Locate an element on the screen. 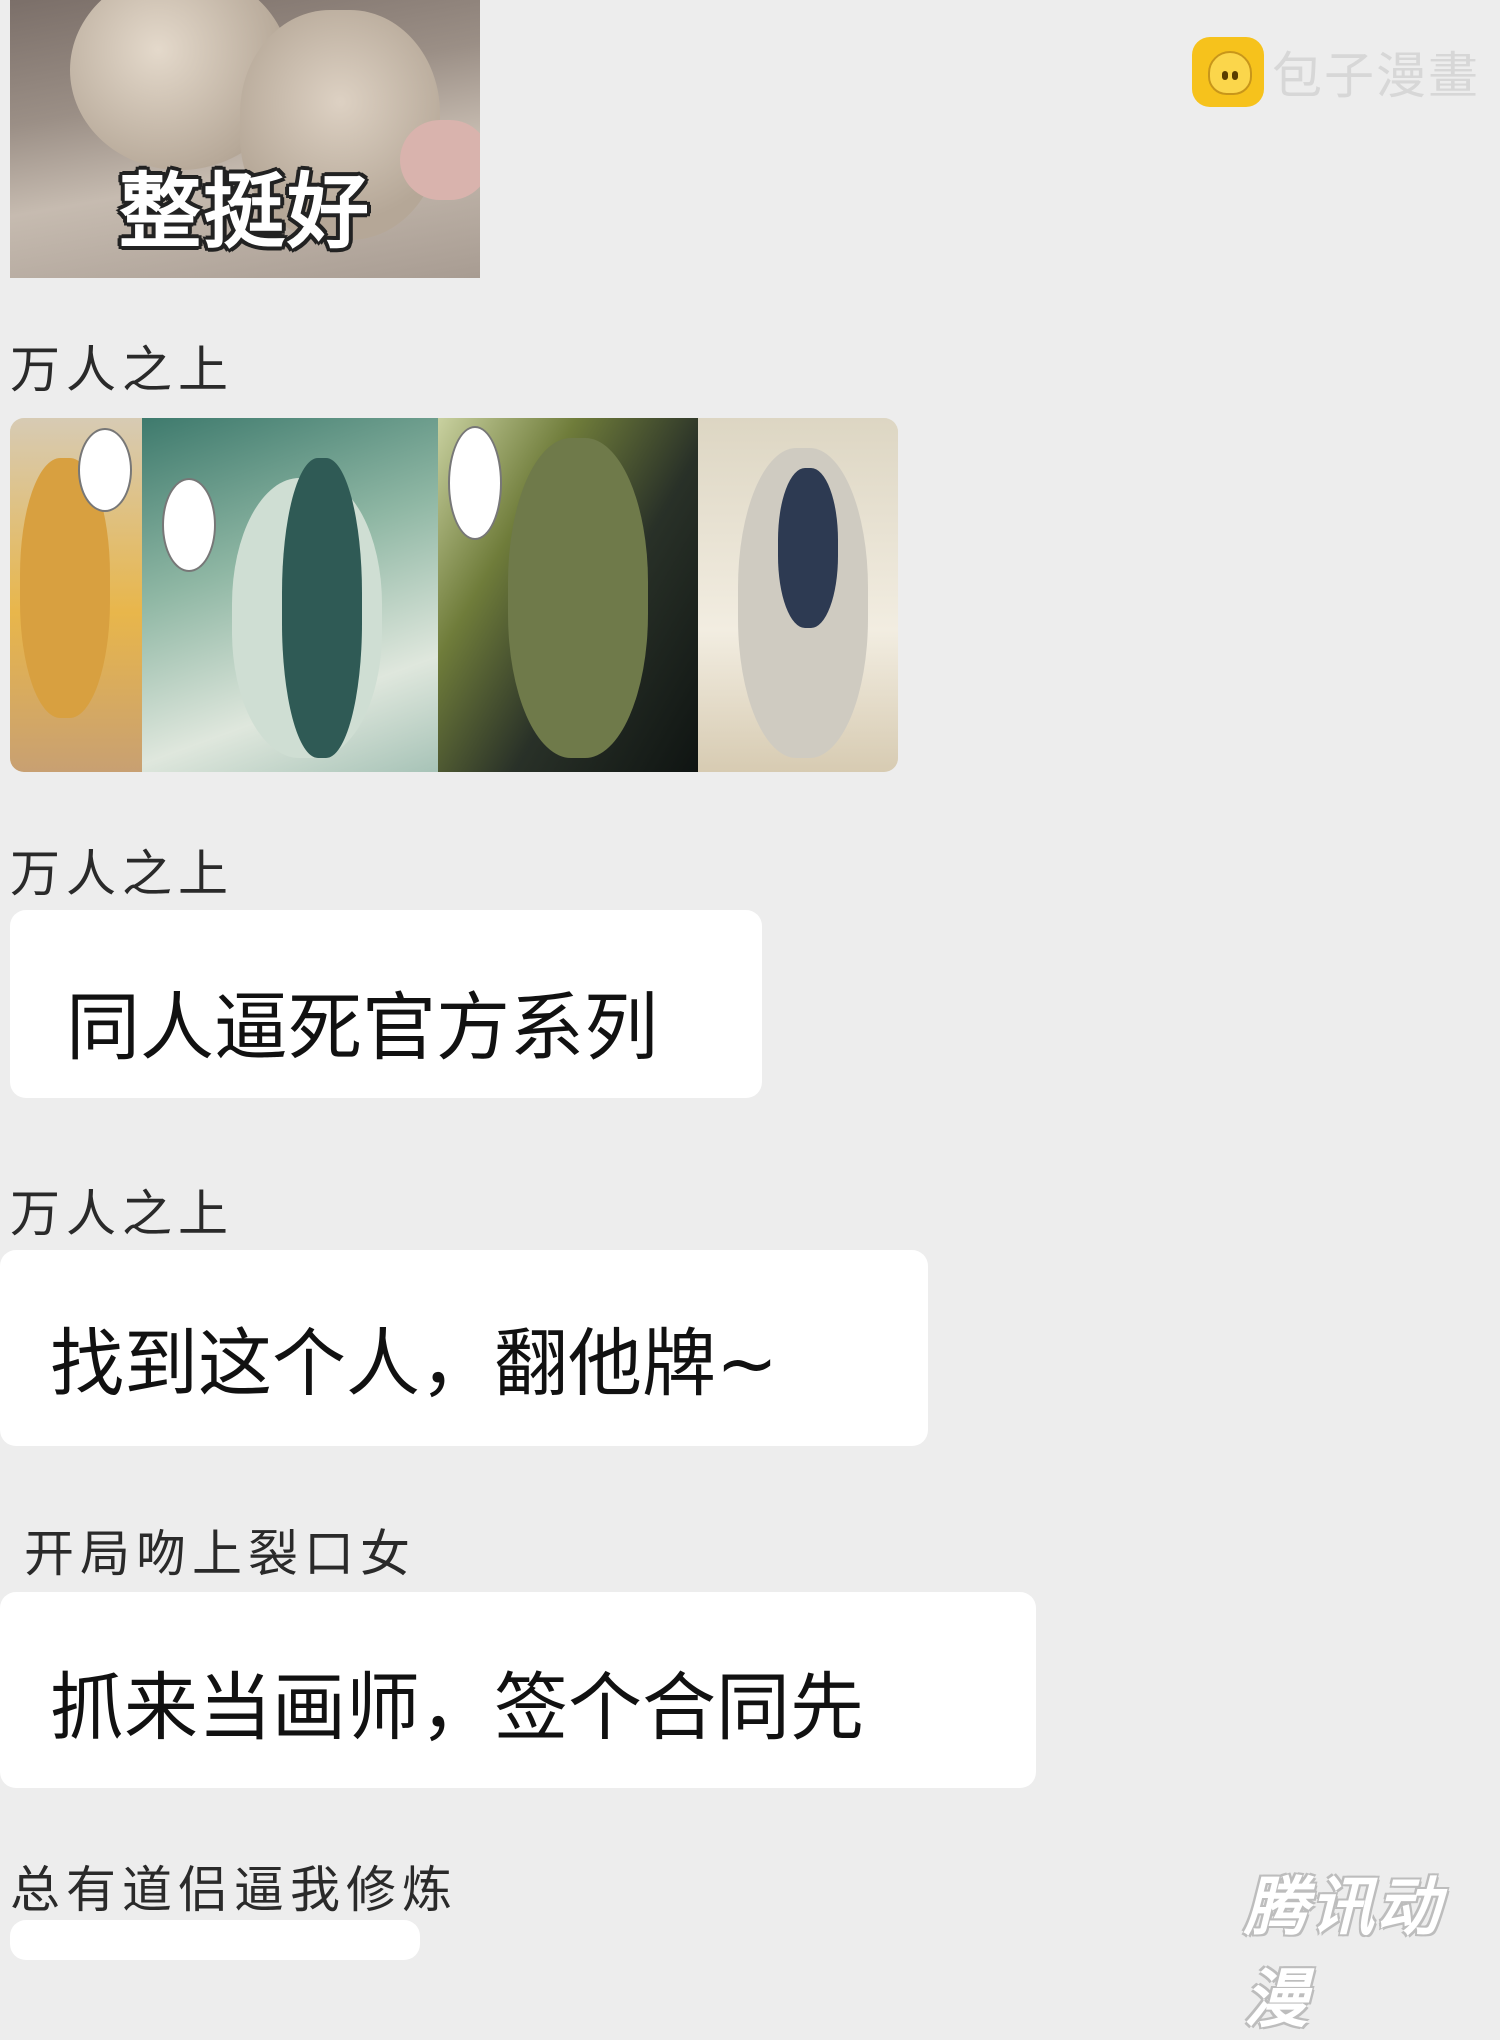  fanart-image-message is located at coordinates (454, 595).